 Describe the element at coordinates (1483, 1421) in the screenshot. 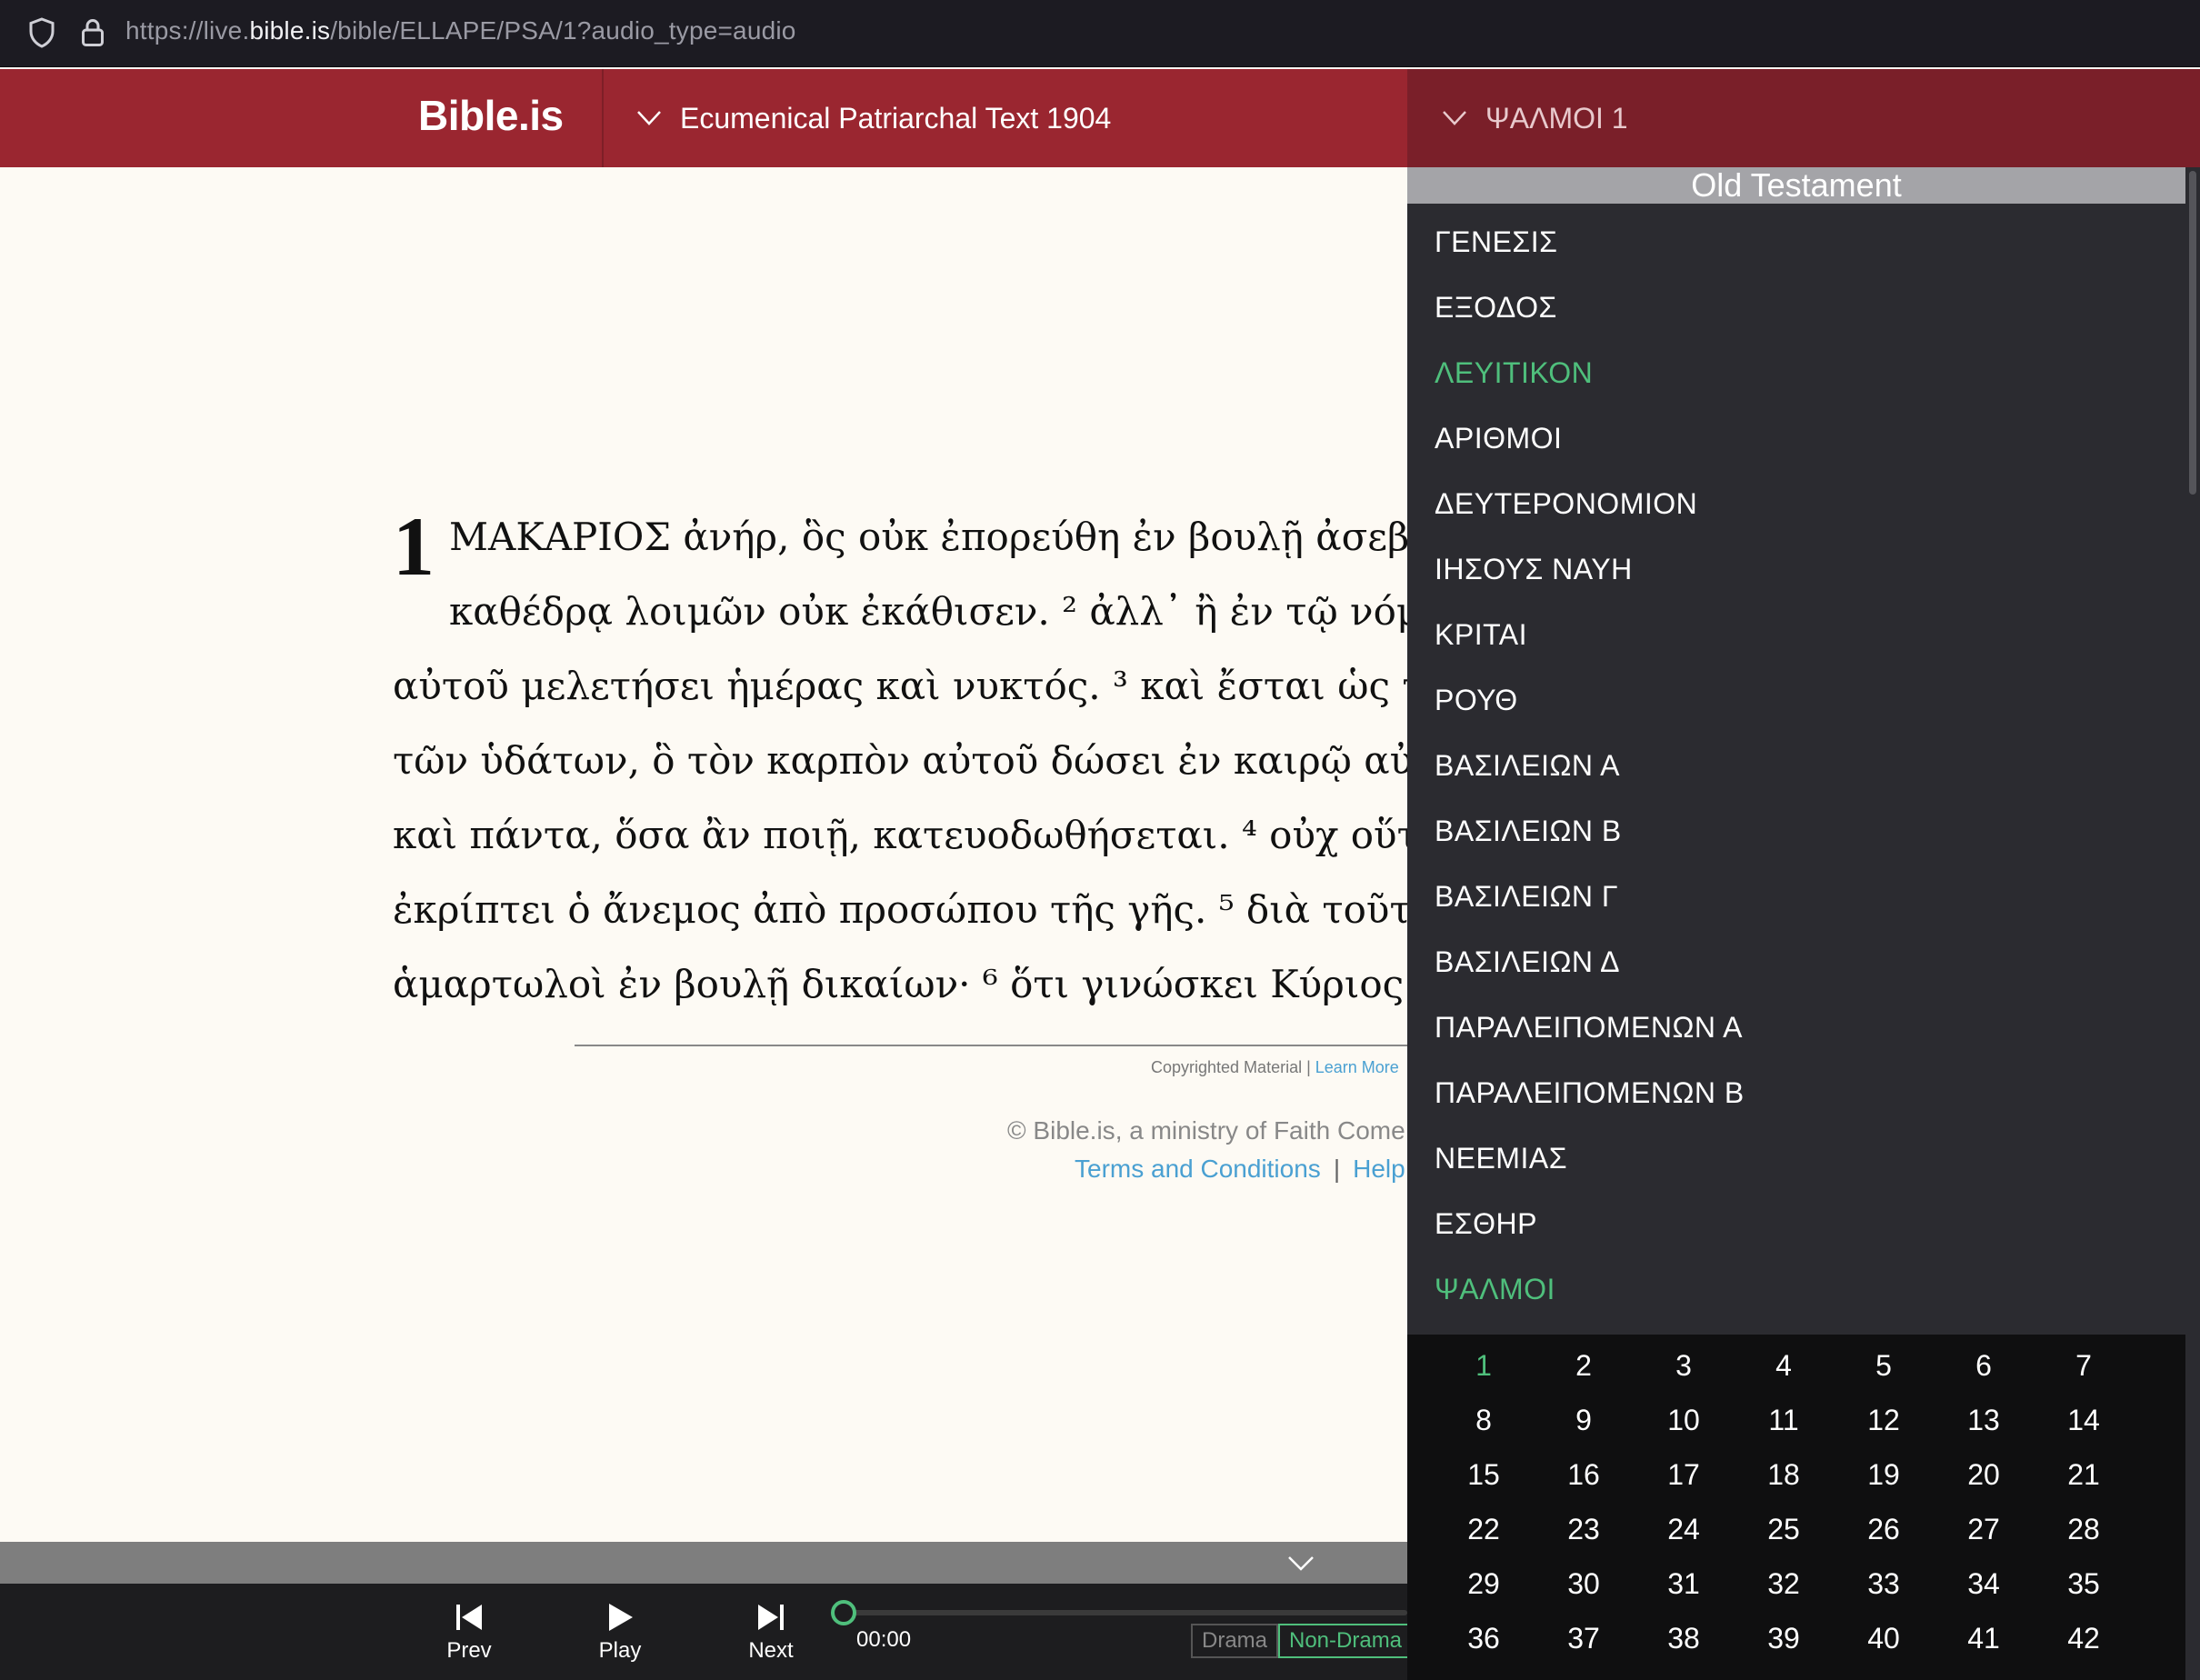

I see `chapter-item: 8` at that location.